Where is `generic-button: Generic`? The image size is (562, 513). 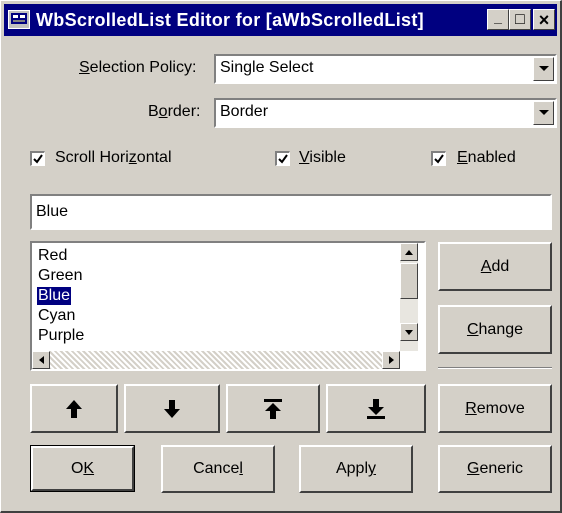 generic-button: Generic is located at coordinates (495, 469).